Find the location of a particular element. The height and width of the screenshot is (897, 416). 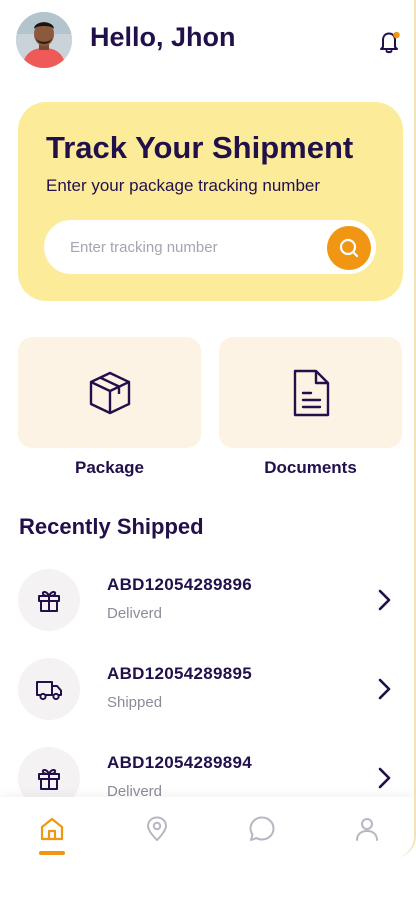

bottom-navigation is located at coordinates (207, 827).